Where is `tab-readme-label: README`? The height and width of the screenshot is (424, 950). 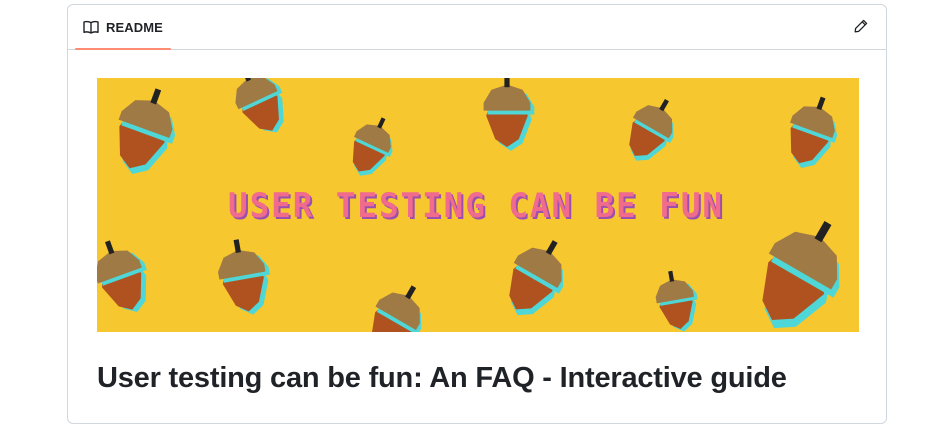 tab-readme-label: README is located at coordinates (134, 27).